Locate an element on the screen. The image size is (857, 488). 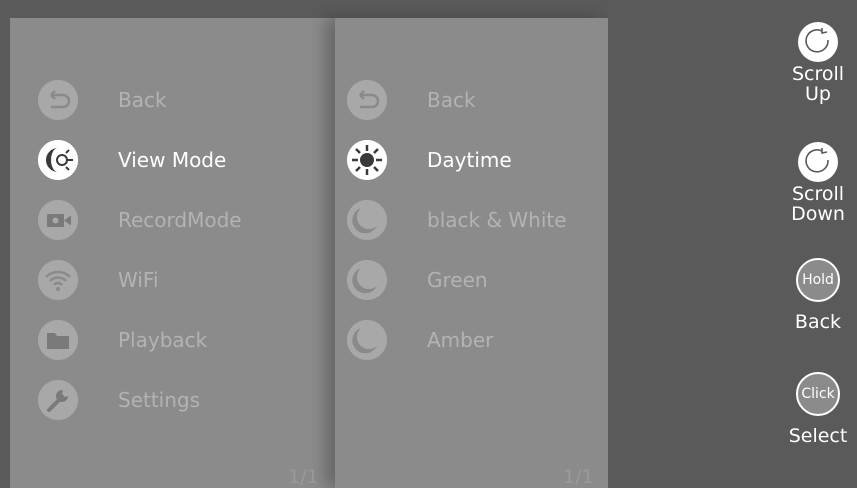
scroll-down-button: Scroll Down is located at coordinates (818, 182).